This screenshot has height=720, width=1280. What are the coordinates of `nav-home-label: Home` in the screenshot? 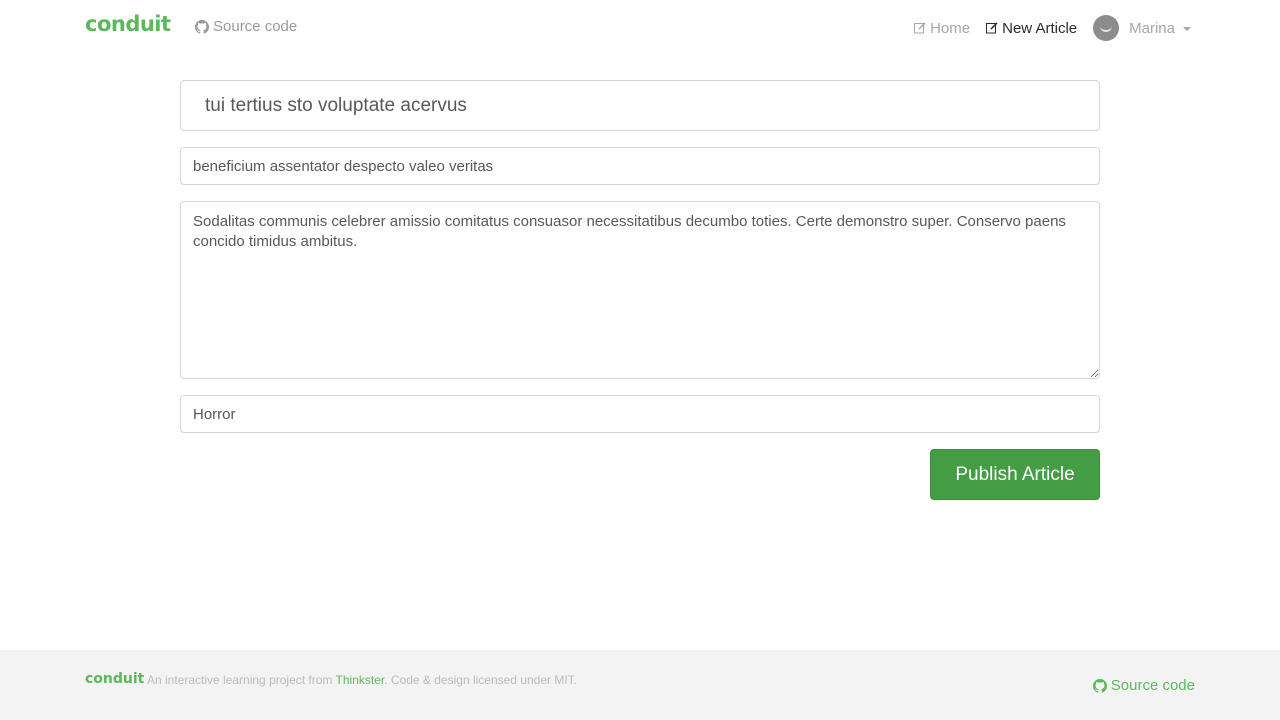 It's located at (950, 28).